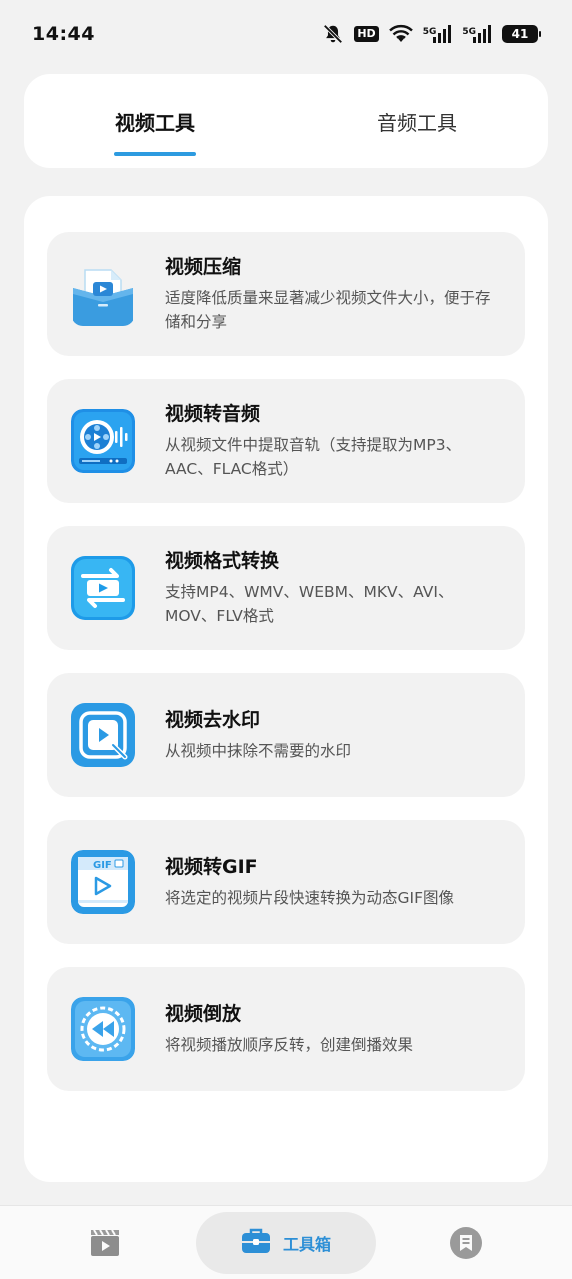 The height and width of the screenshot is (1279, 572). I want to click on status-bar: 14:44 HD 5G 5G 41, so click(286, 34).